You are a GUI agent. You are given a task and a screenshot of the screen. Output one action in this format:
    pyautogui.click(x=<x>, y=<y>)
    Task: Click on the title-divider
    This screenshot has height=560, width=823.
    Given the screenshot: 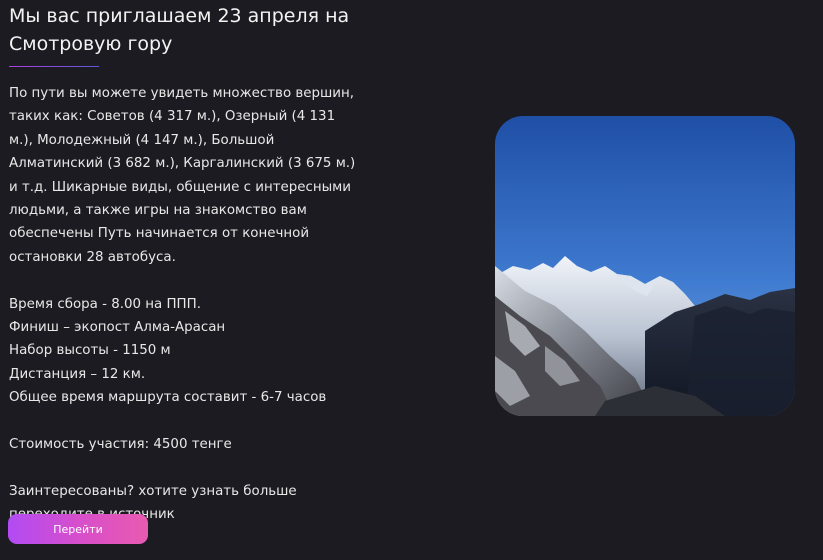 What is the action you would take?
    pyautogui.click(x=54, y=66)
    